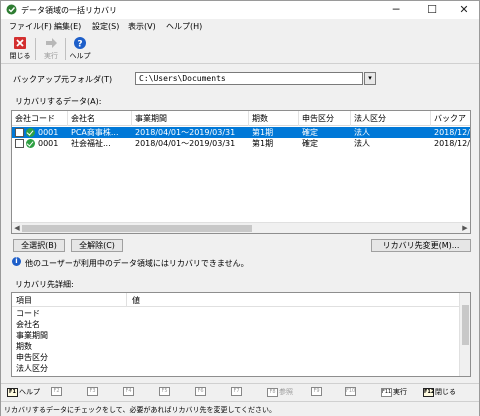 This screenshot has width=480, height=416. Describe the element at coordinates (236, 306) in the screenshot. I see `header-divider` at that location.